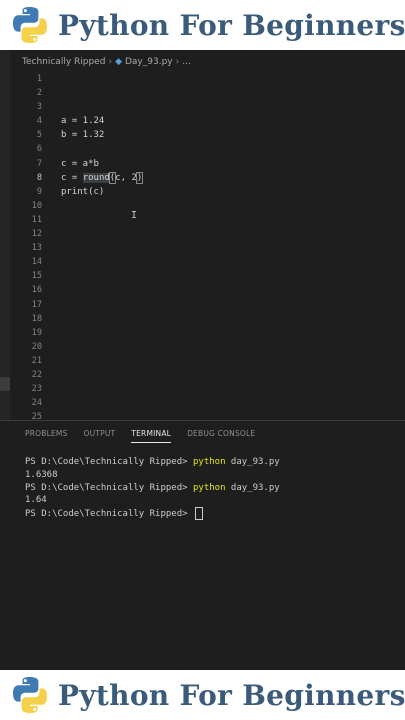  I want to click on line-number: 22, so click(36, 374).